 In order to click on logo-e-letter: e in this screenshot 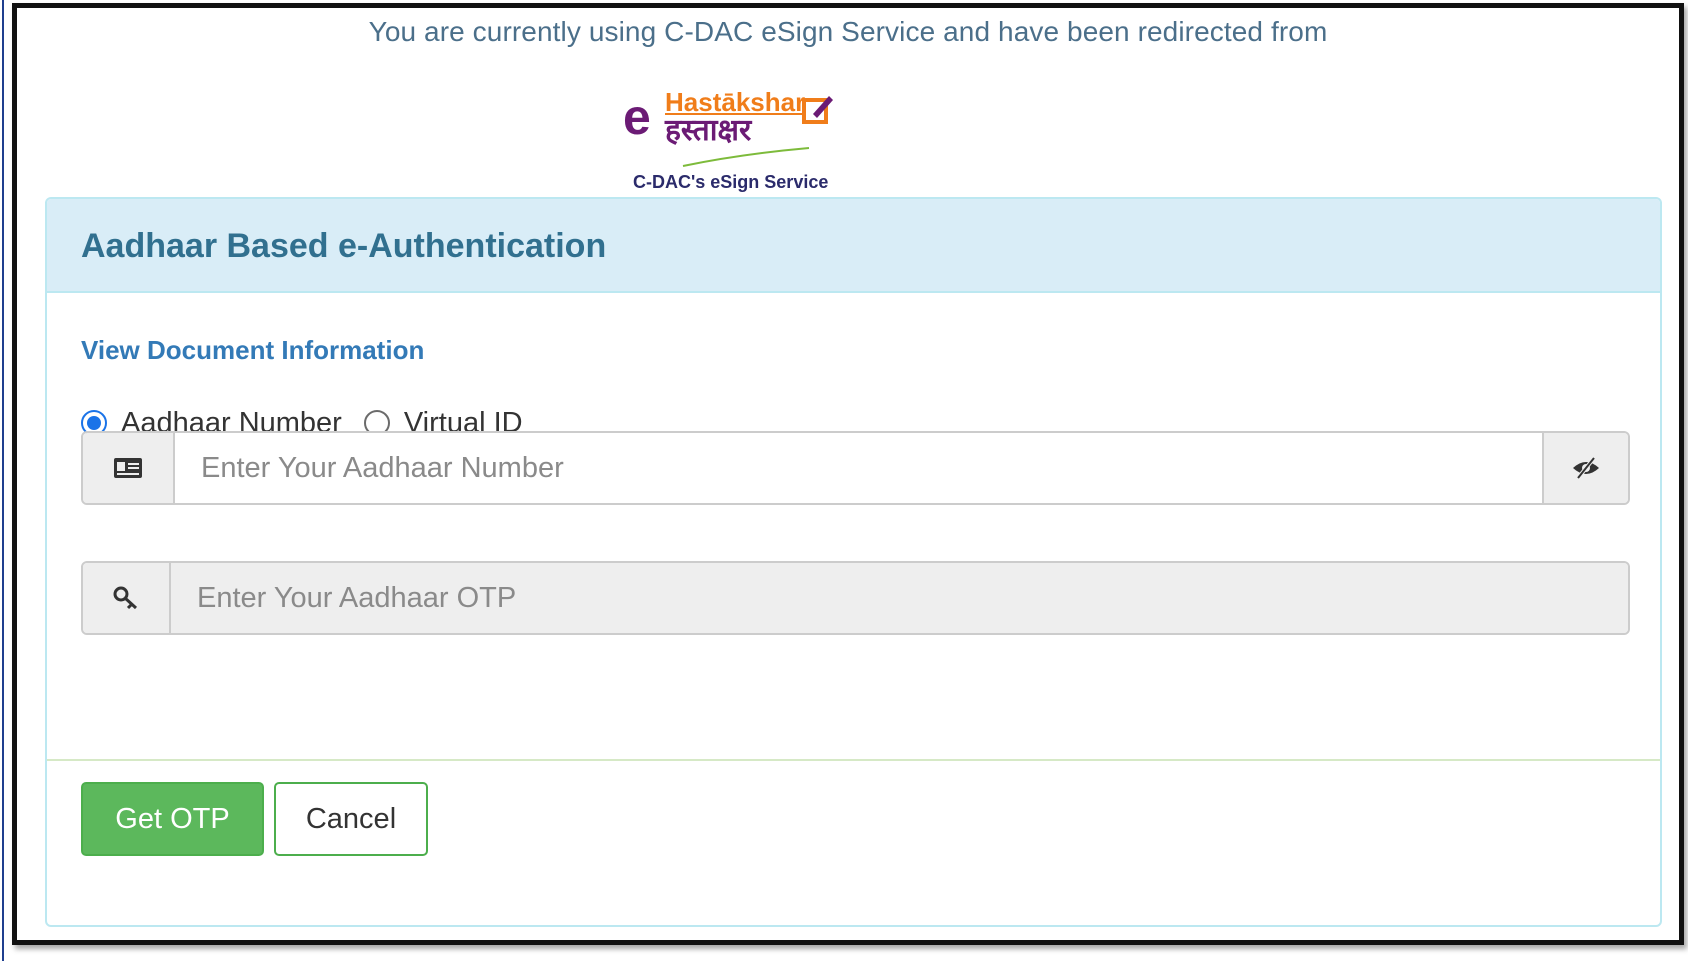, I will do `click(637, 117)`.